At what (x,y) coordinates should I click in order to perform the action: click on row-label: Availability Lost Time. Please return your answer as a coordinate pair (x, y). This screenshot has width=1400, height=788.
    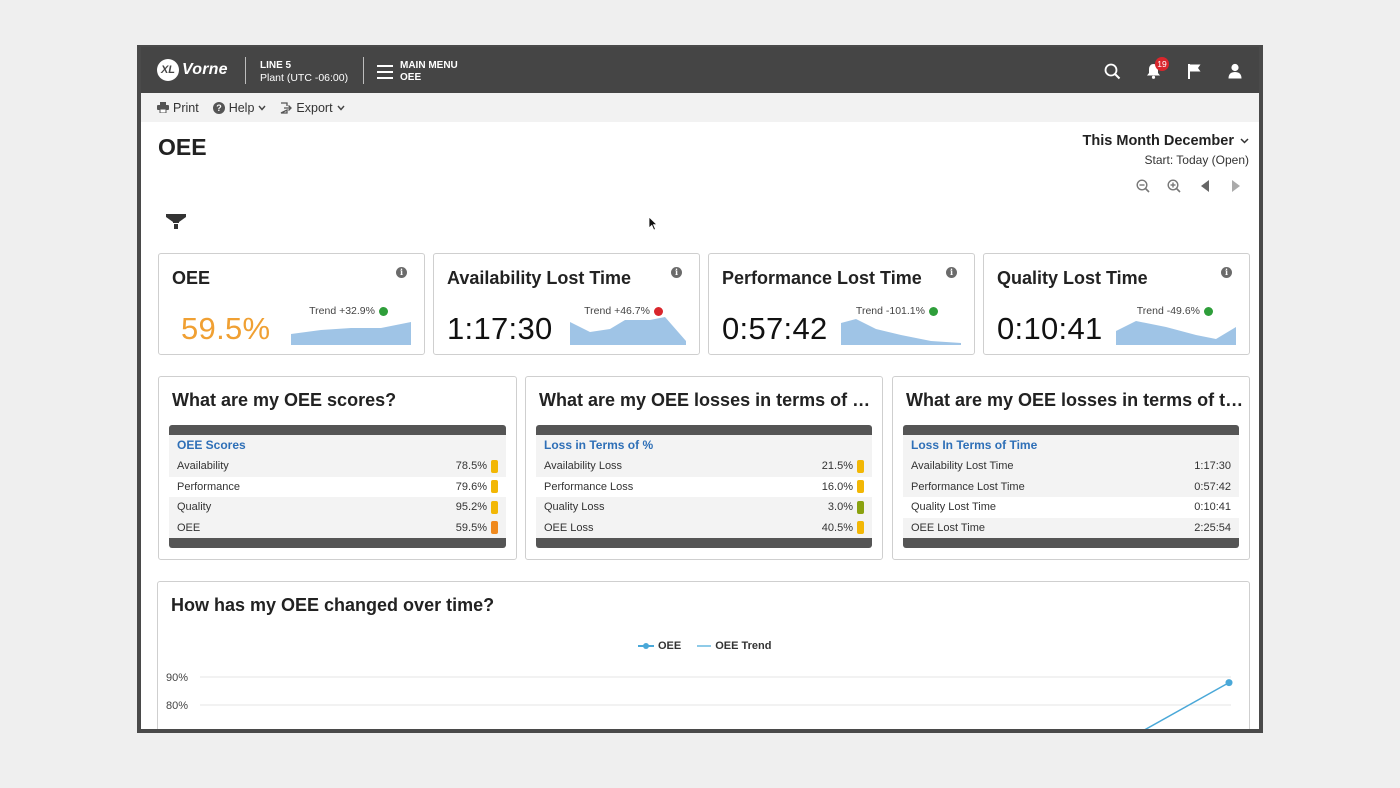
    Looking at the image, I should click on (962, 466).